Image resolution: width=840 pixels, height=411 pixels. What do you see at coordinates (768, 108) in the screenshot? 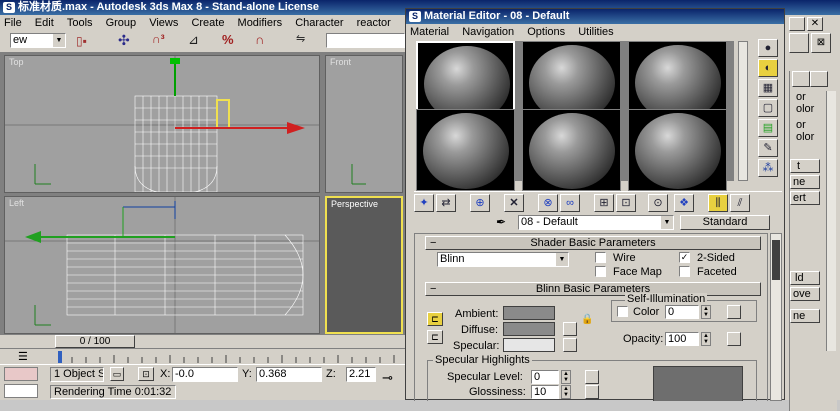
I see `sample-uv-icon: ▢` at bounding box center [768, 108].